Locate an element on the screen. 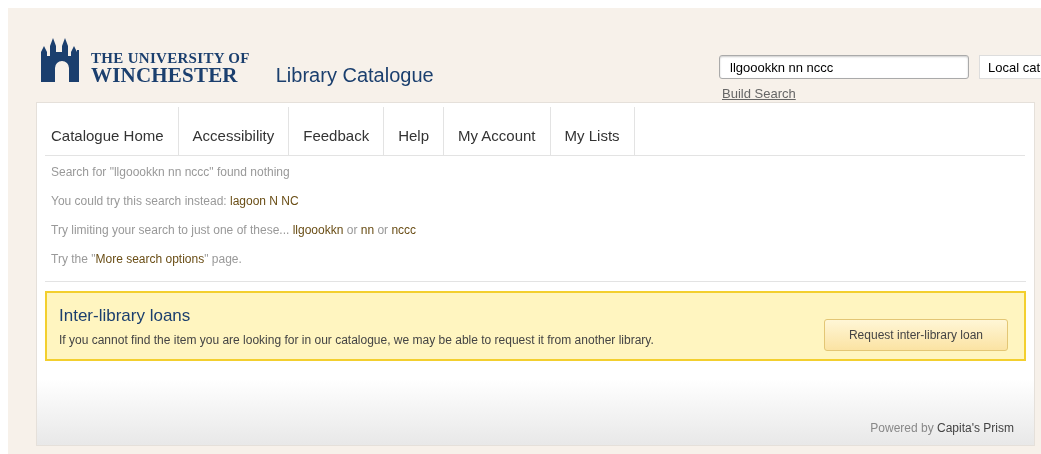  site-title: Library Catalogue is located at coordinates (354, 75).